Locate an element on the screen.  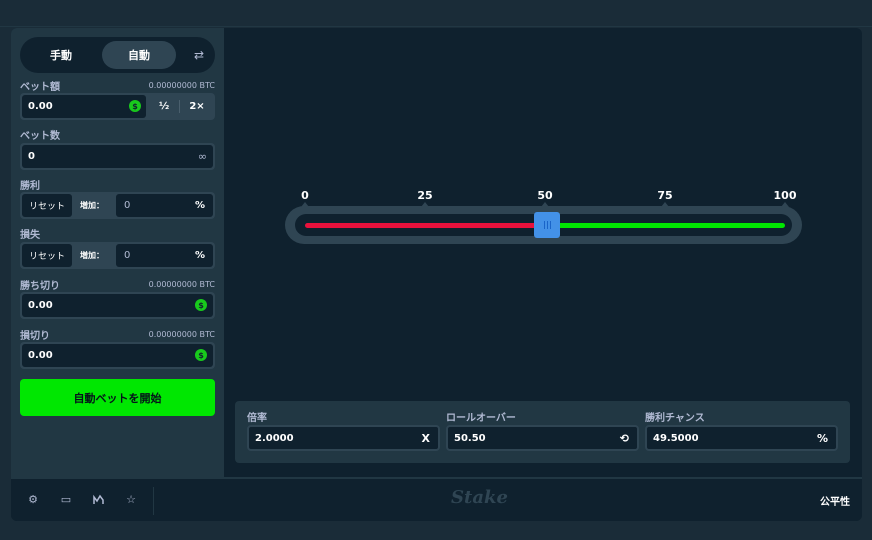
on-loss-increase-button: 増加： is located at coordinates (92, 255).